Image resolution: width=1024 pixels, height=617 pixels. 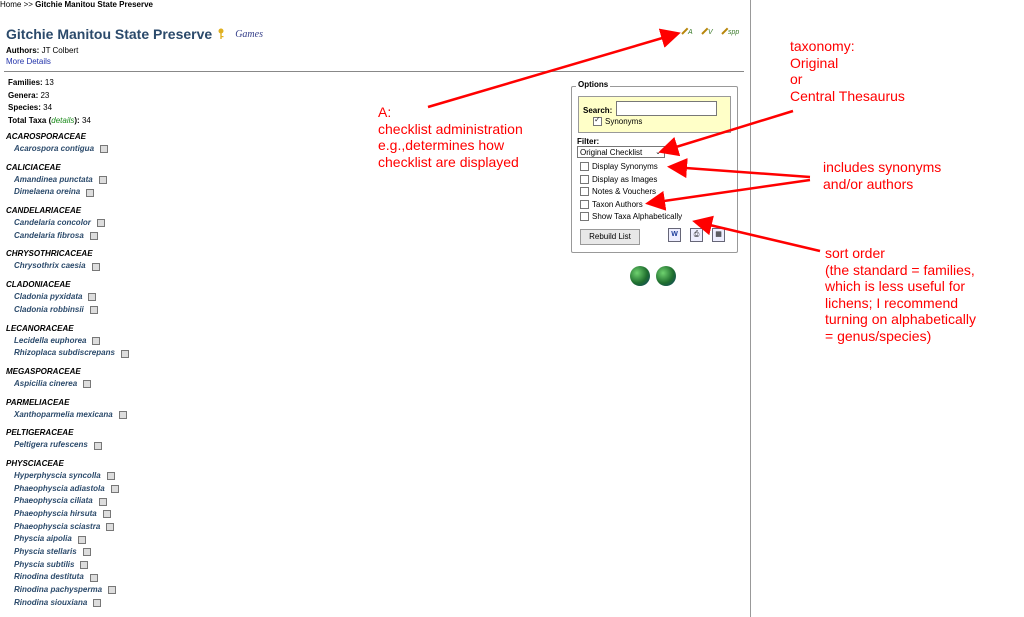 I want to click on species-item: Physcia stellaris, so click(x=156, y=552).